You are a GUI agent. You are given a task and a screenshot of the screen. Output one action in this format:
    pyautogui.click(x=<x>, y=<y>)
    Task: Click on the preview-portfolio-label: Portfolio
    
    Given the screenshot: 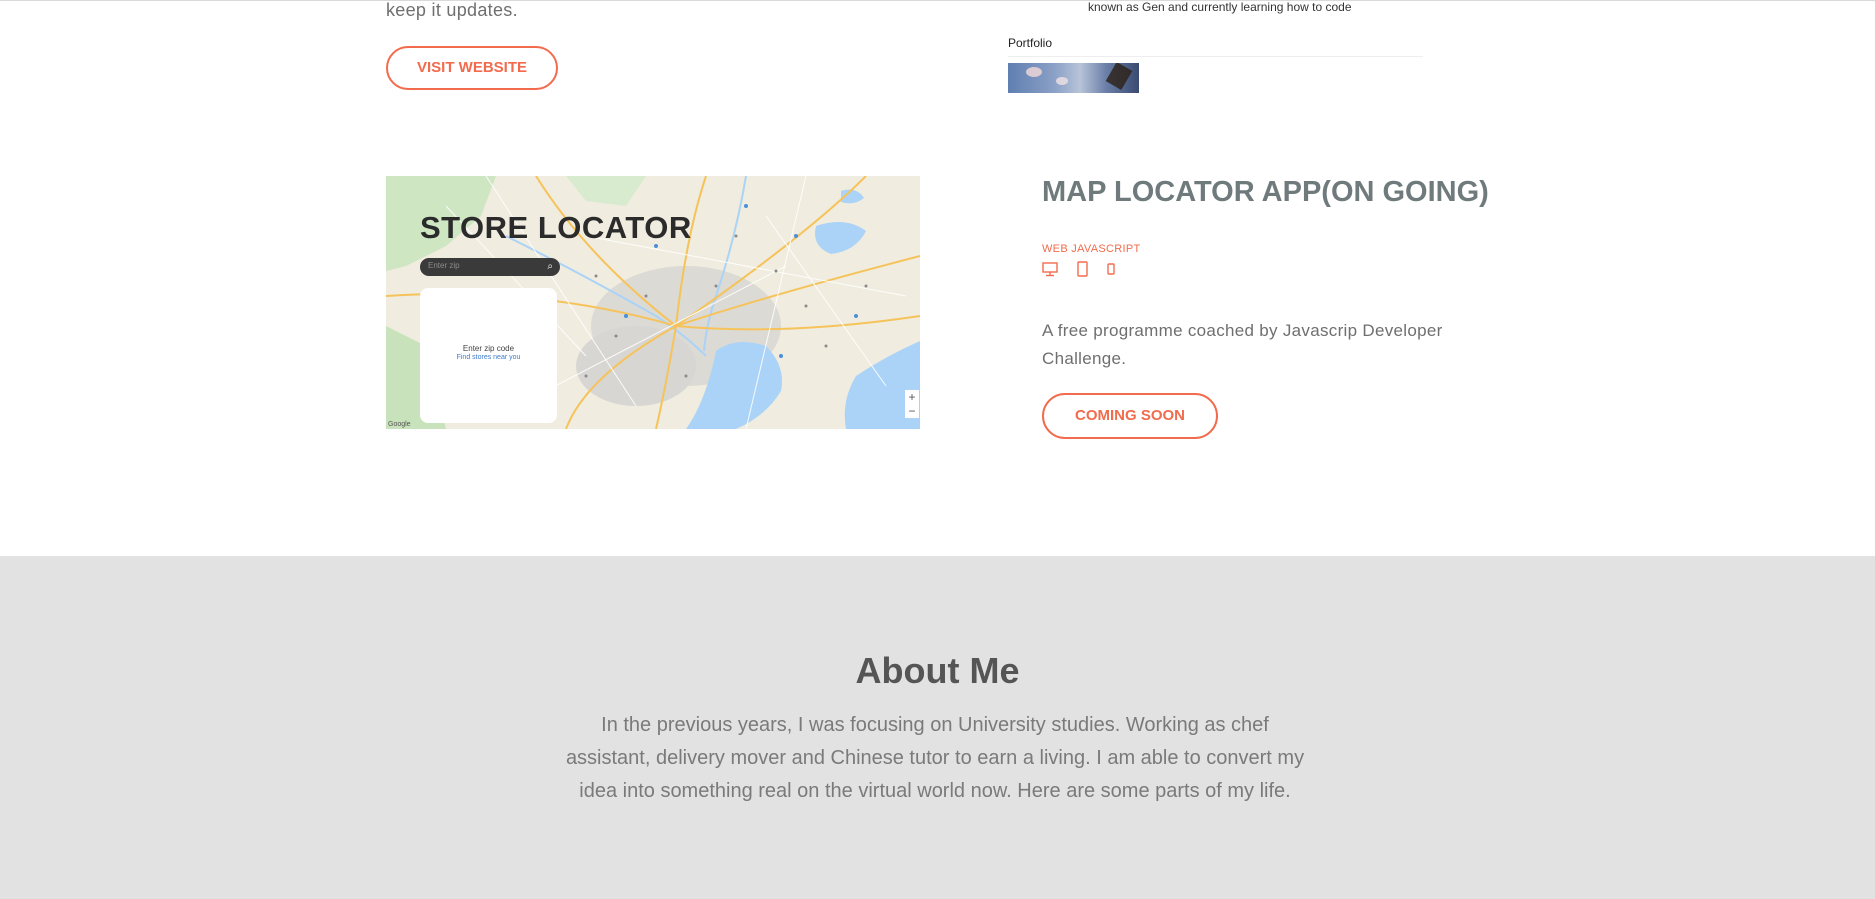 What is the action you would take?
    pyautogui.click(x=1030, y=43)
    